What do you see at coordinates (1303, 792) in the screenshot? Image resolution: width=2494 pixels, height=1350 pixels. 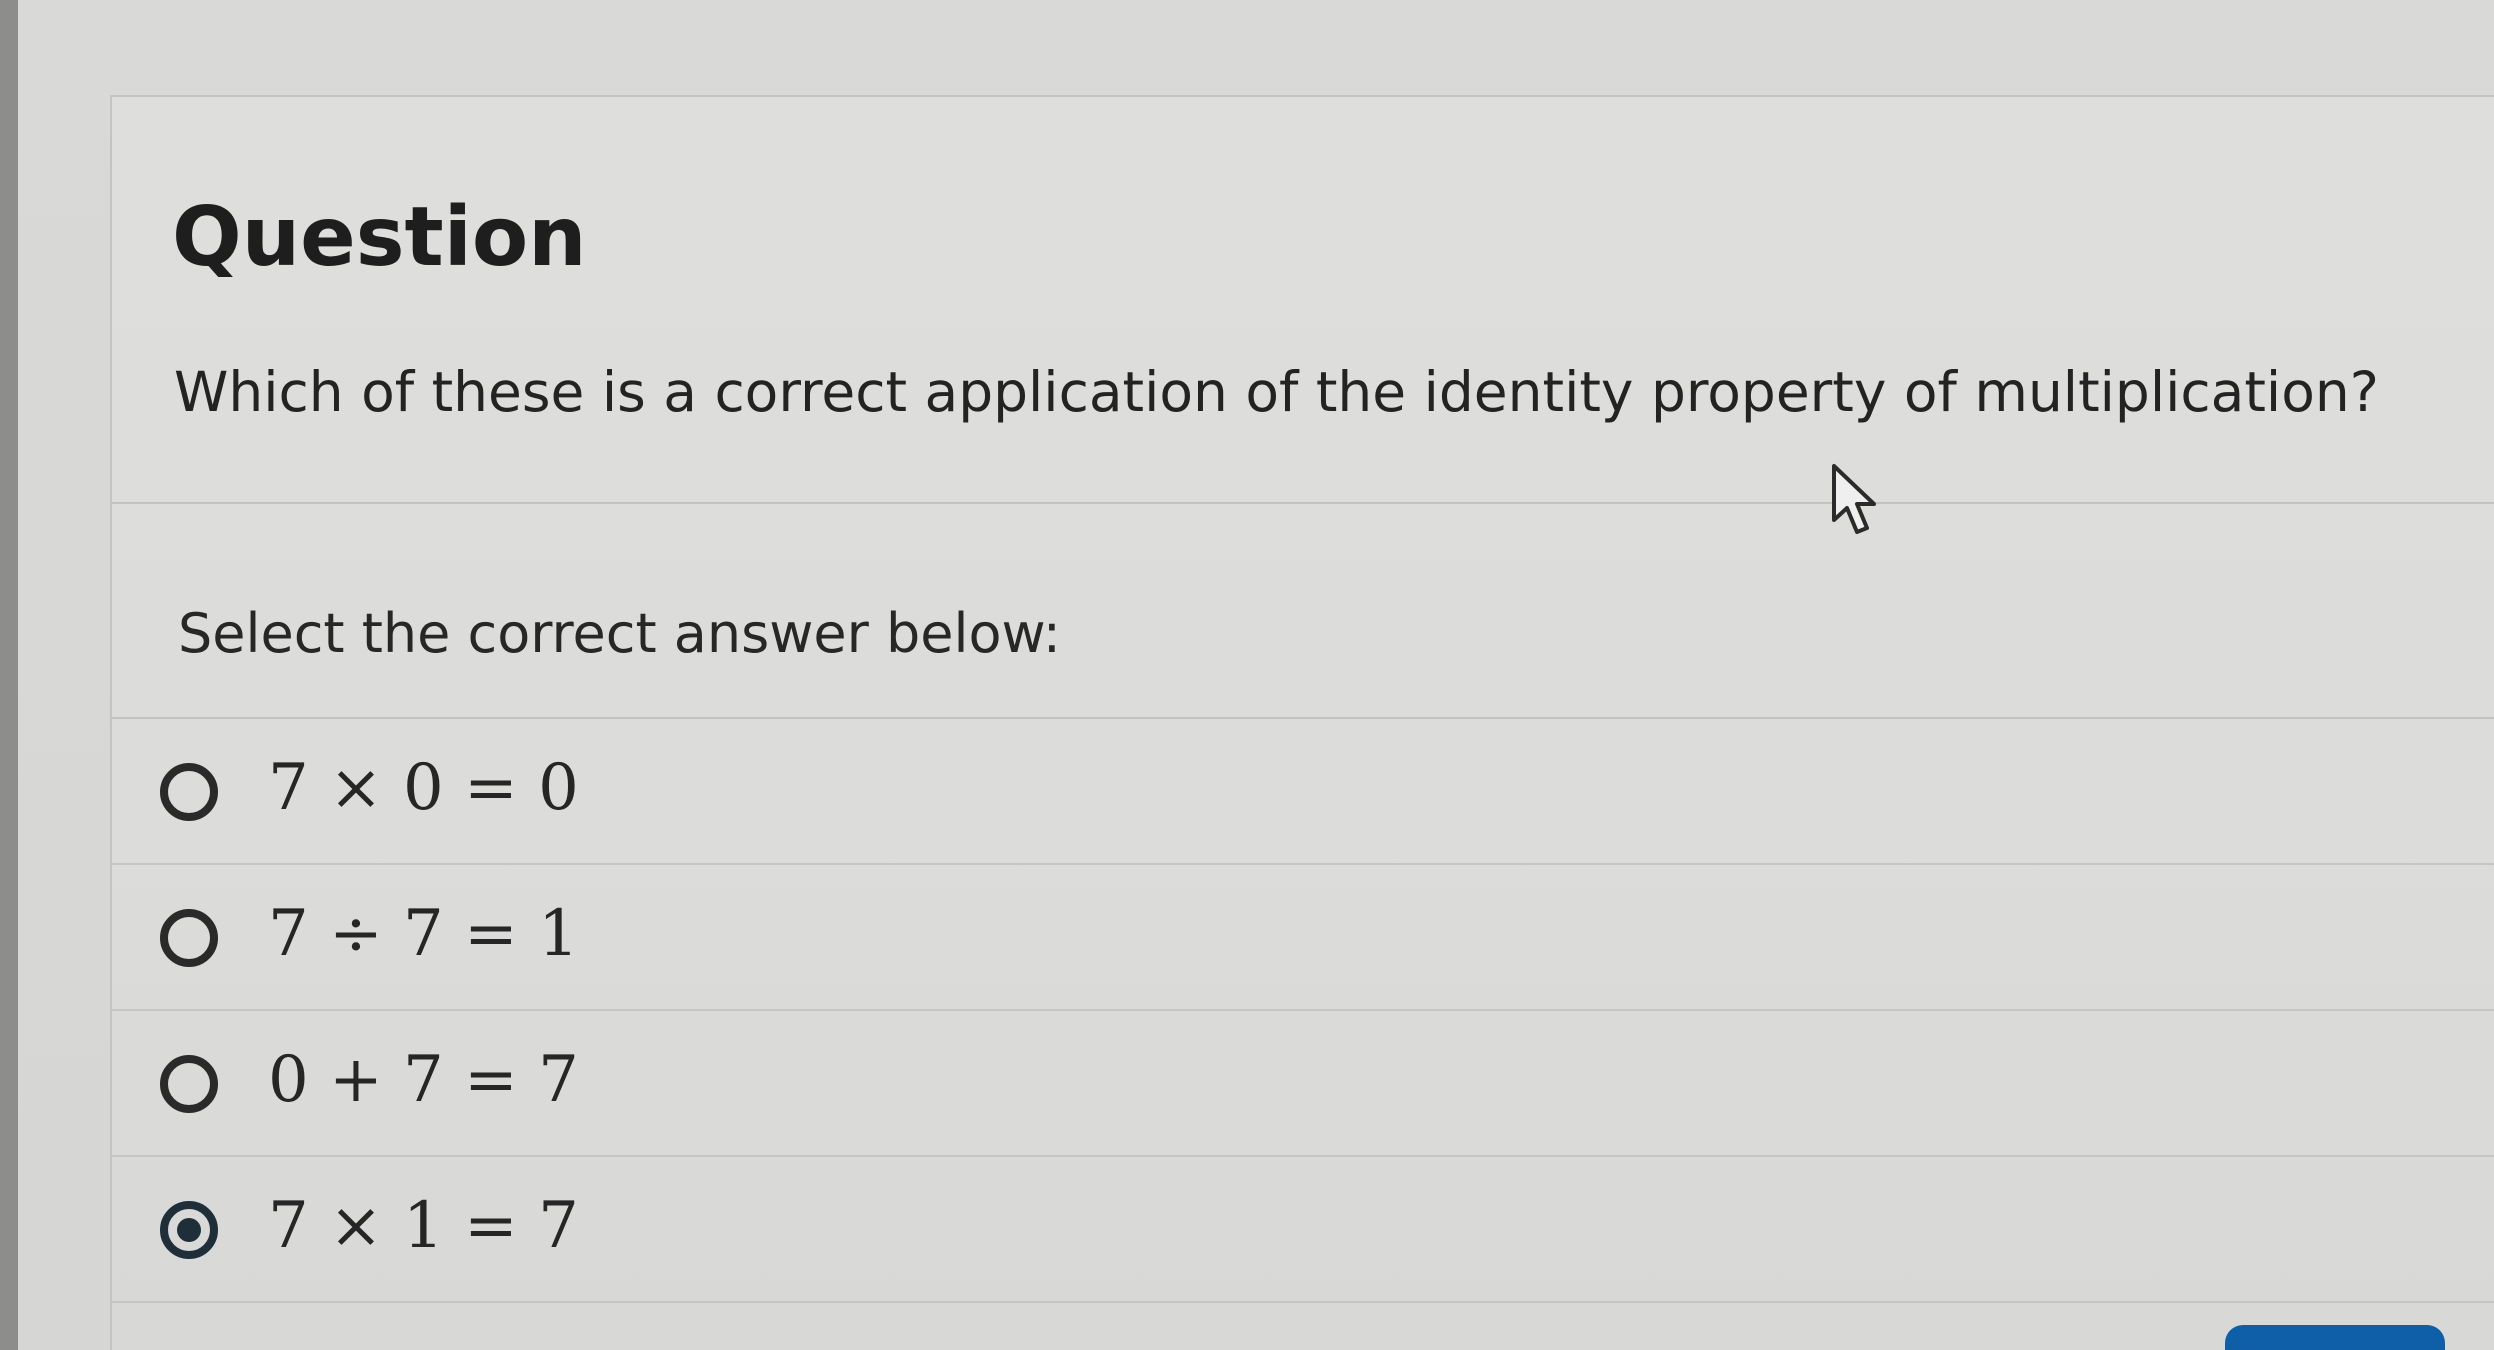 I see `answer-option-1: 7 × 0 = 0` at bounding box center [1303, 792].